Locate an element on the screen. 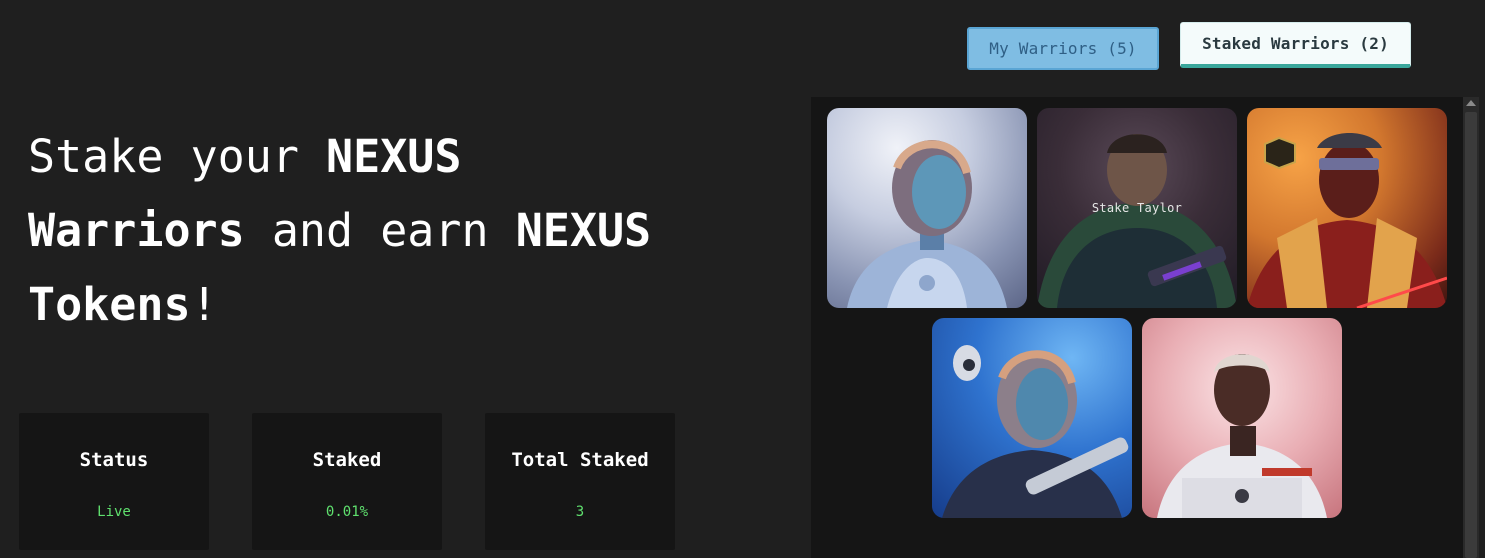  headline-tokens: Tokens is located at coordinates (109, 304).